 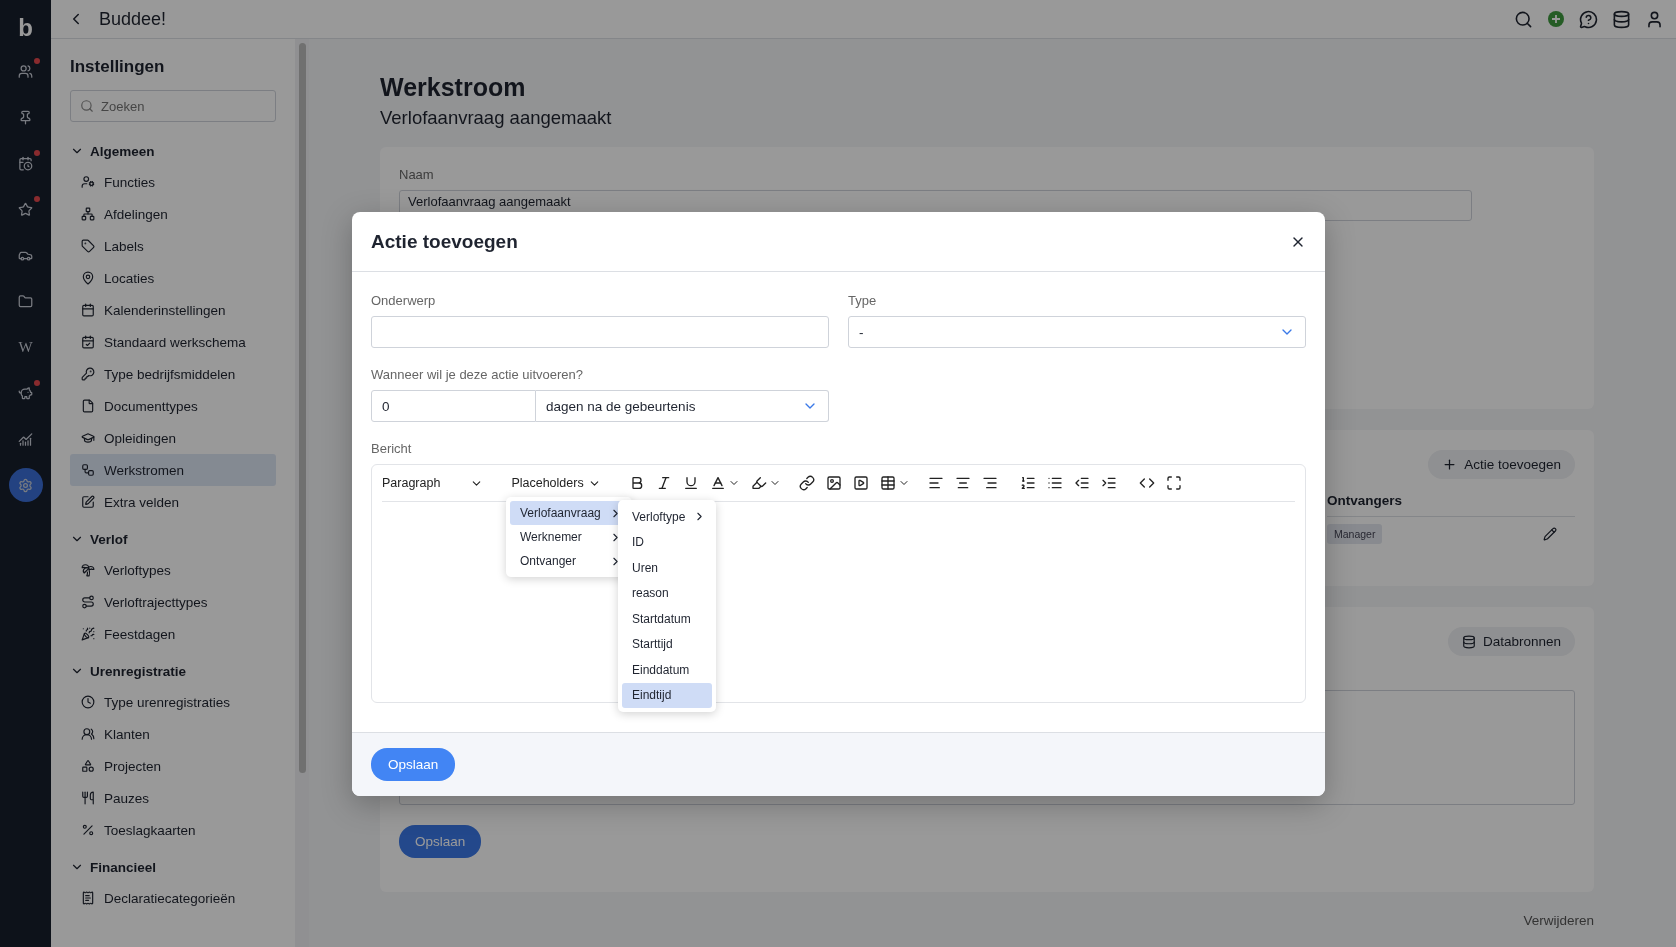 What do you see at coordinates (496, 118) in the screenshot?
I see `page-subtitle: Verlofaanvraag aangemaakt` at bounding box center [496, 118].